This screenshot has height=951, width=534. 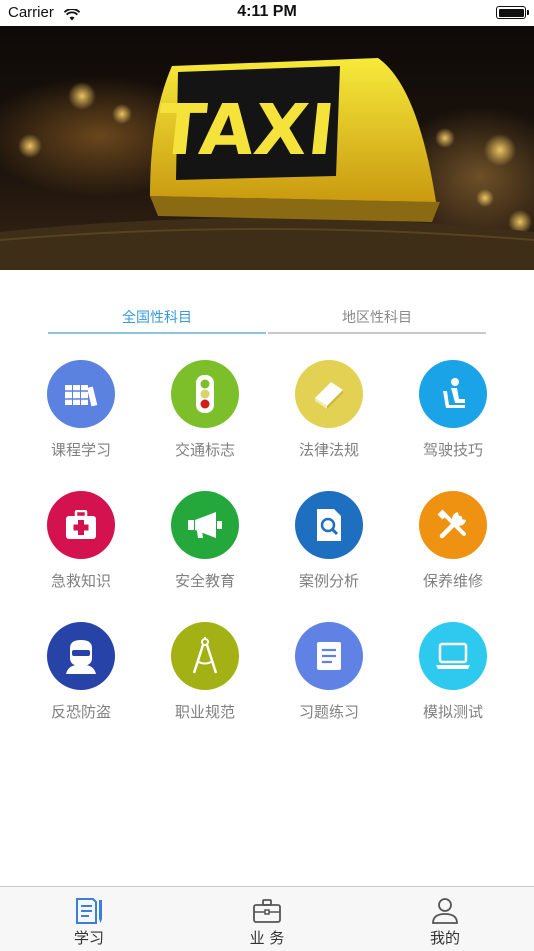 What do you see at coordinates (204, 450) in the screenshot?
I see `grid-item-label: 交通标志` at bounding box center [204, 450].